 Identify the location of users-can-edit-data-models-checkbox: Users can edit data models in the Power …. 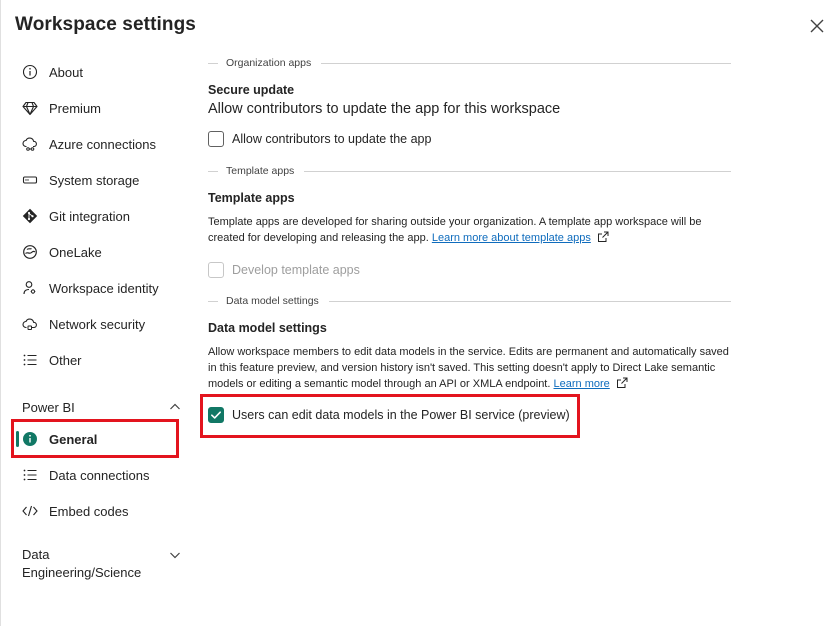
(389, 415).